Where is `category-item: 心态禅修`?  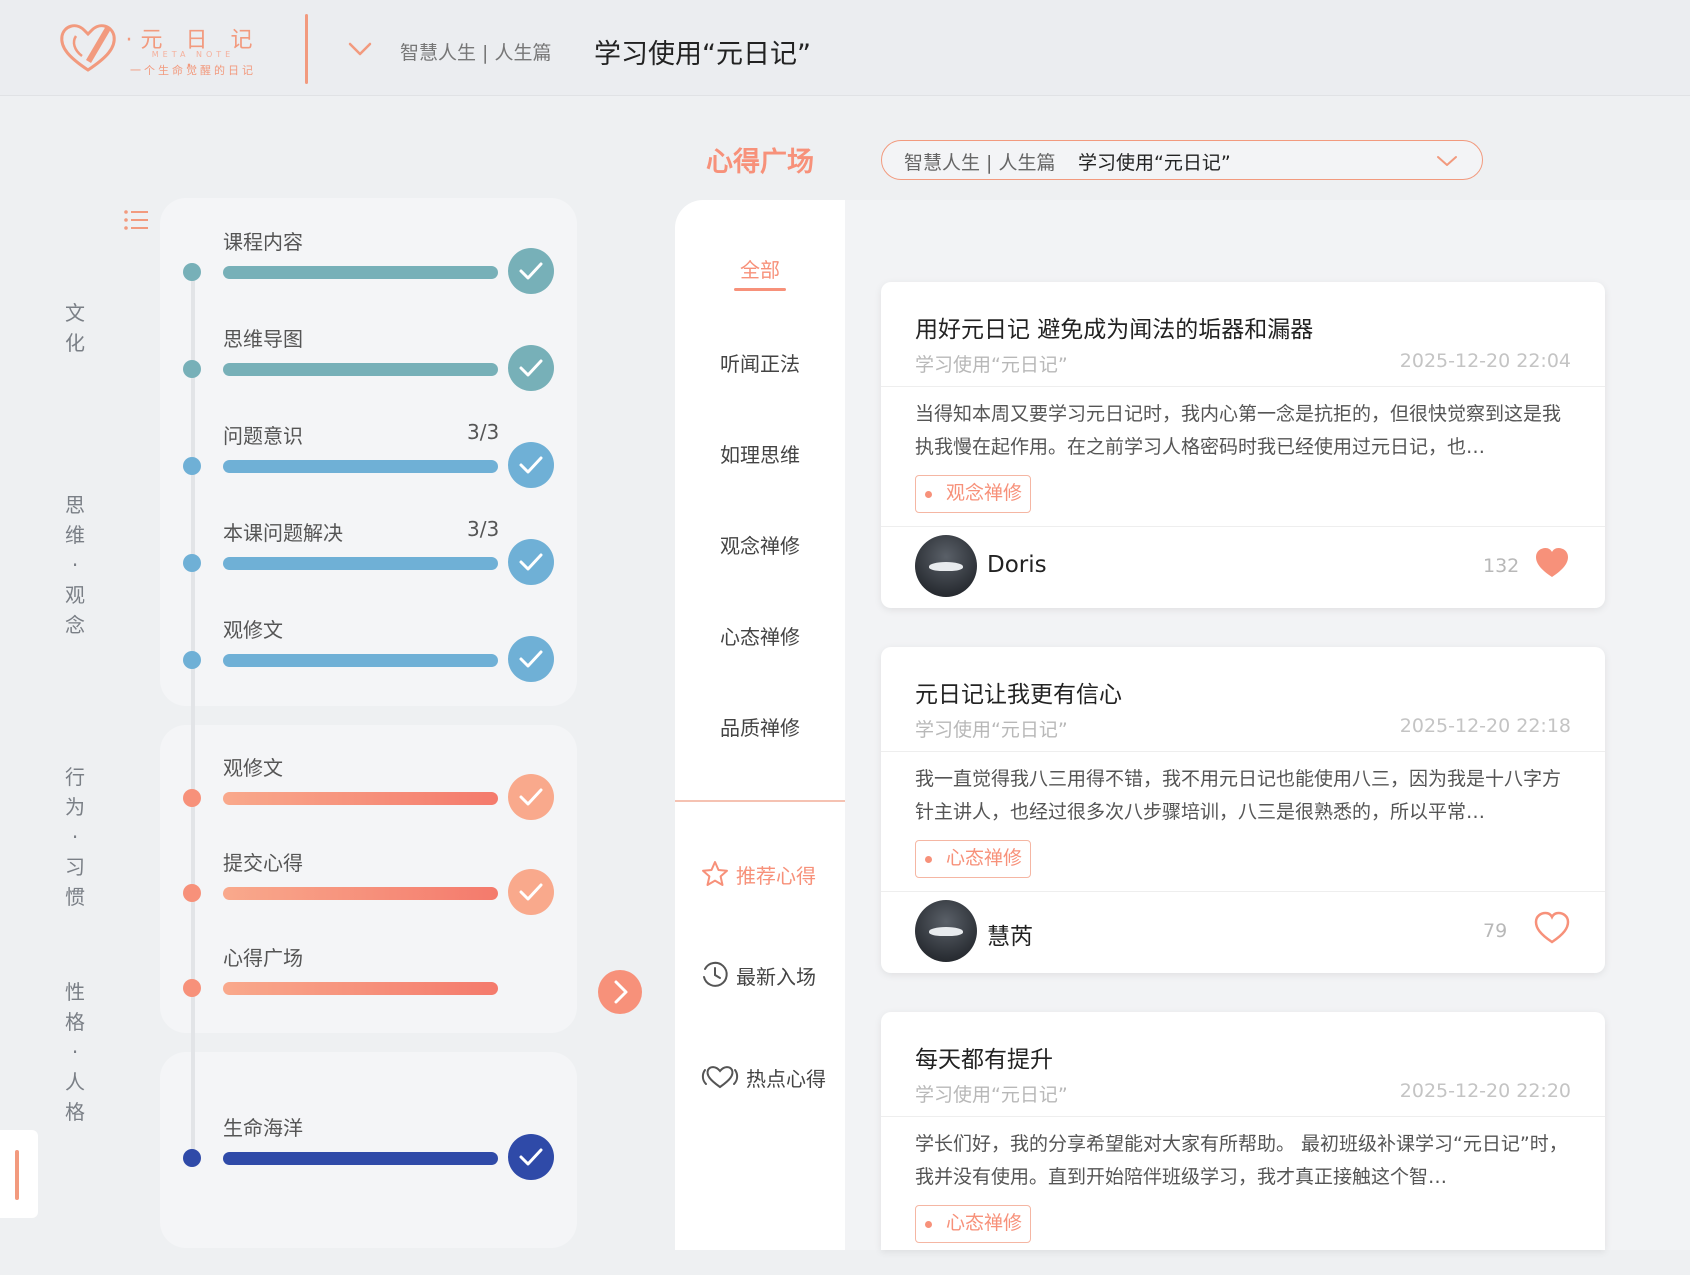 category-item: 心态禅修 is located at coordinates (760, 635).